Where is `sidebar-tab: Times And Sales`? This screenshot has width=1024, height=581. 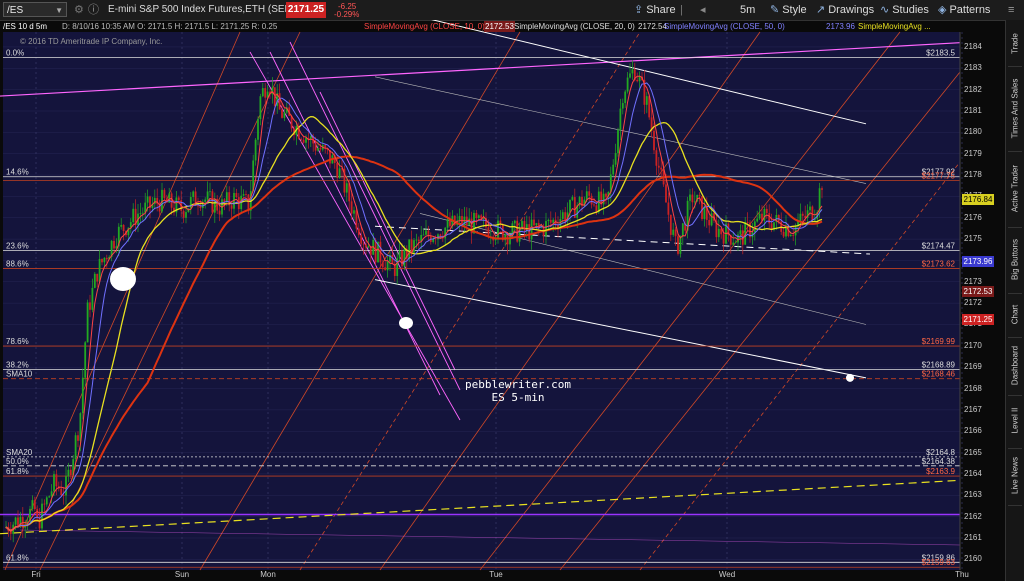 sidebar-tab: Times And Sales is located at coordinates (1015, 108).